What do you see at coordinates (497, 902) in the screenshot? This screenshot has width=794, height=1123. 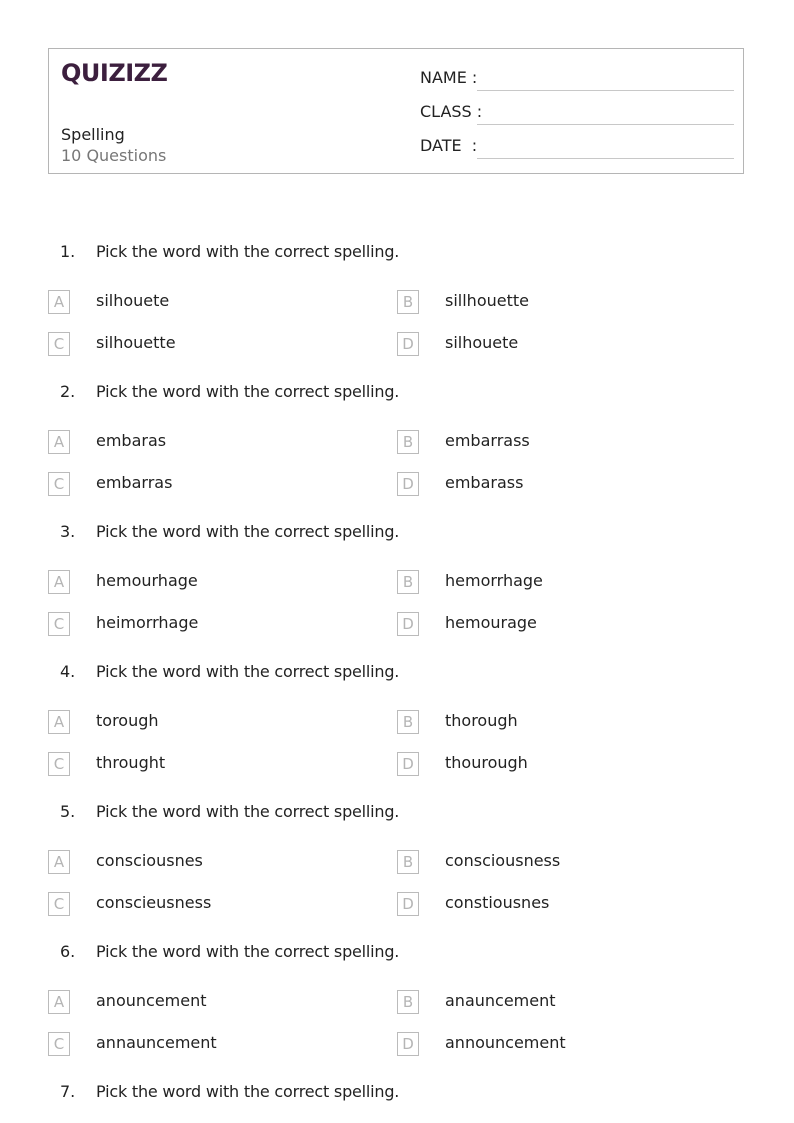 I see `option-text: constiousnes` at bounding box center [497, 902].